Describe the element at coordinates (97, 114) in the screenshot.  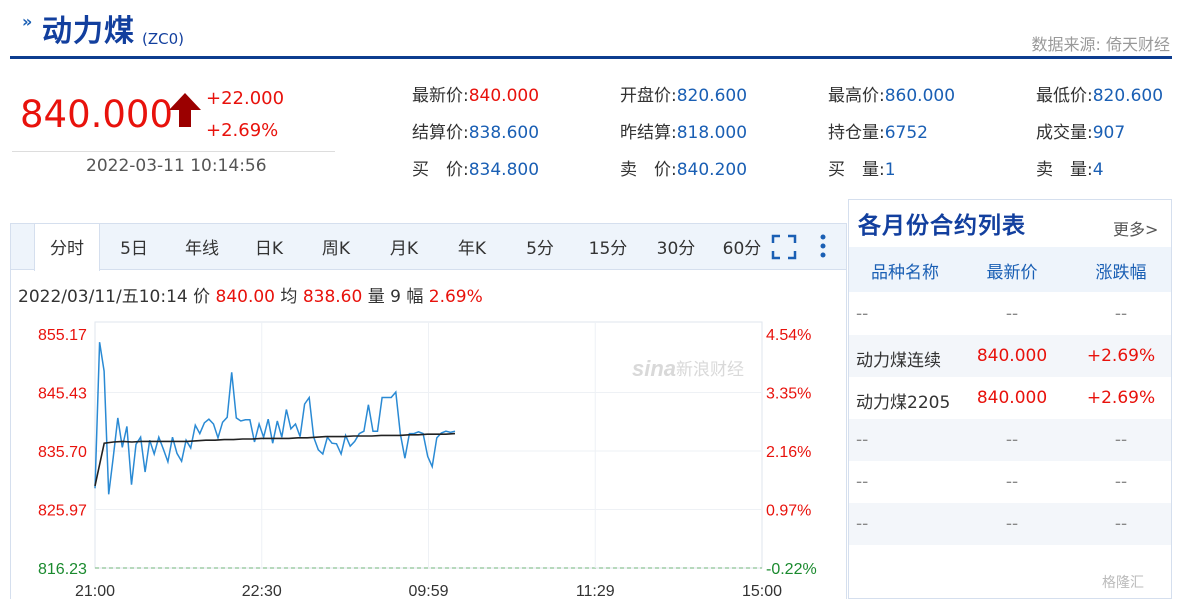
I see `last-price: 840.000` at that location.